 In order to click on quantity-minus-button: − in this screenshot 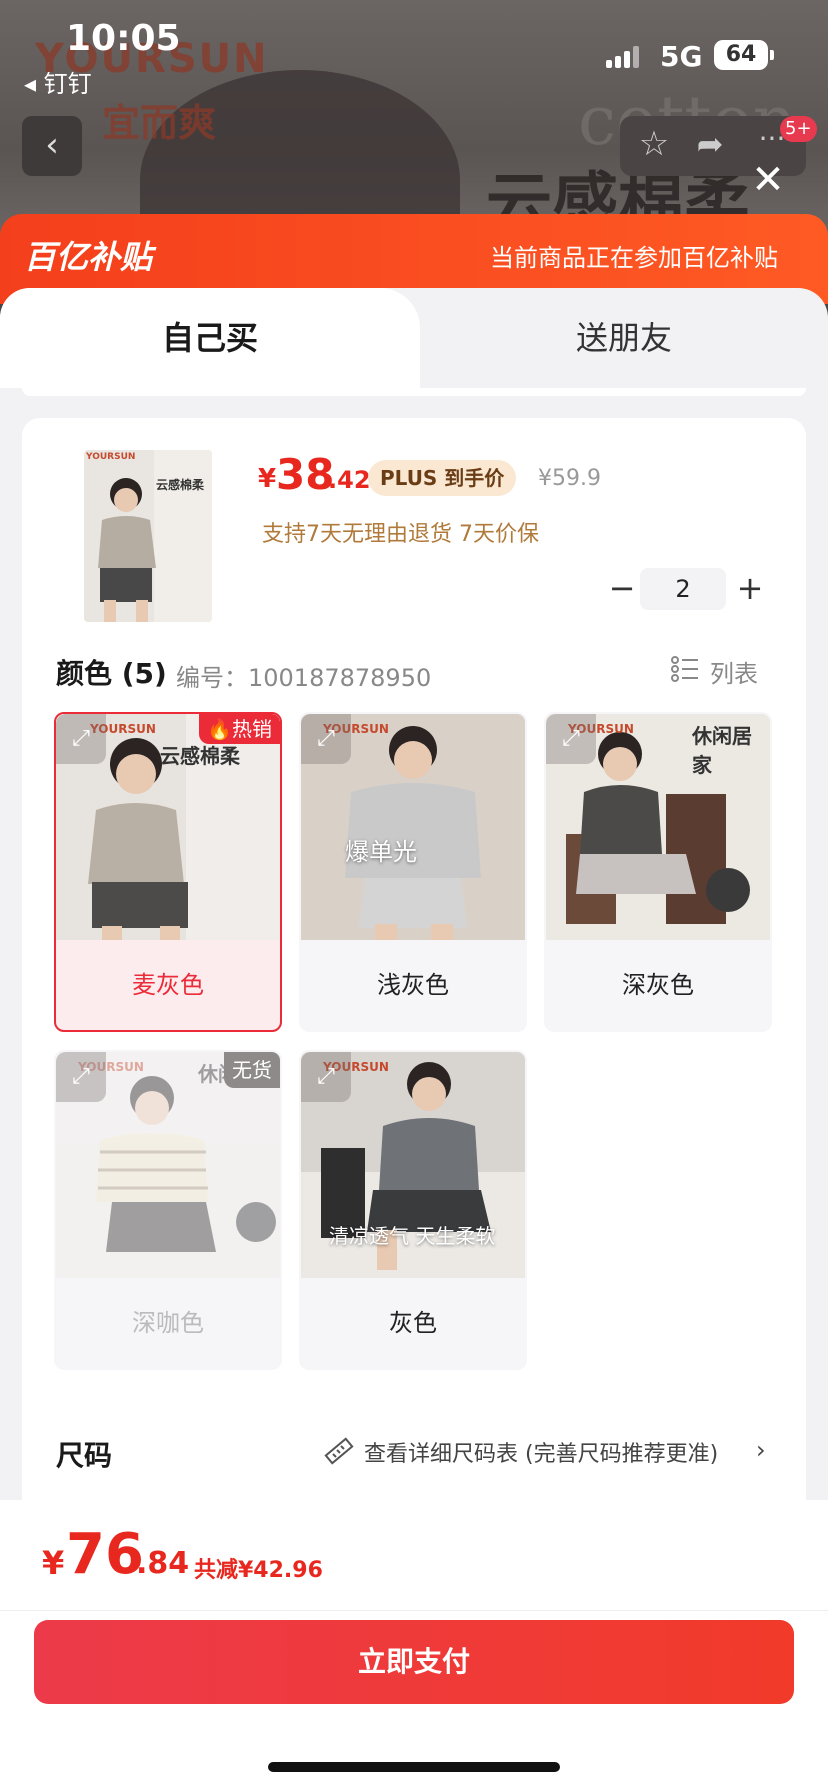, I will do `click(622, 588)`.